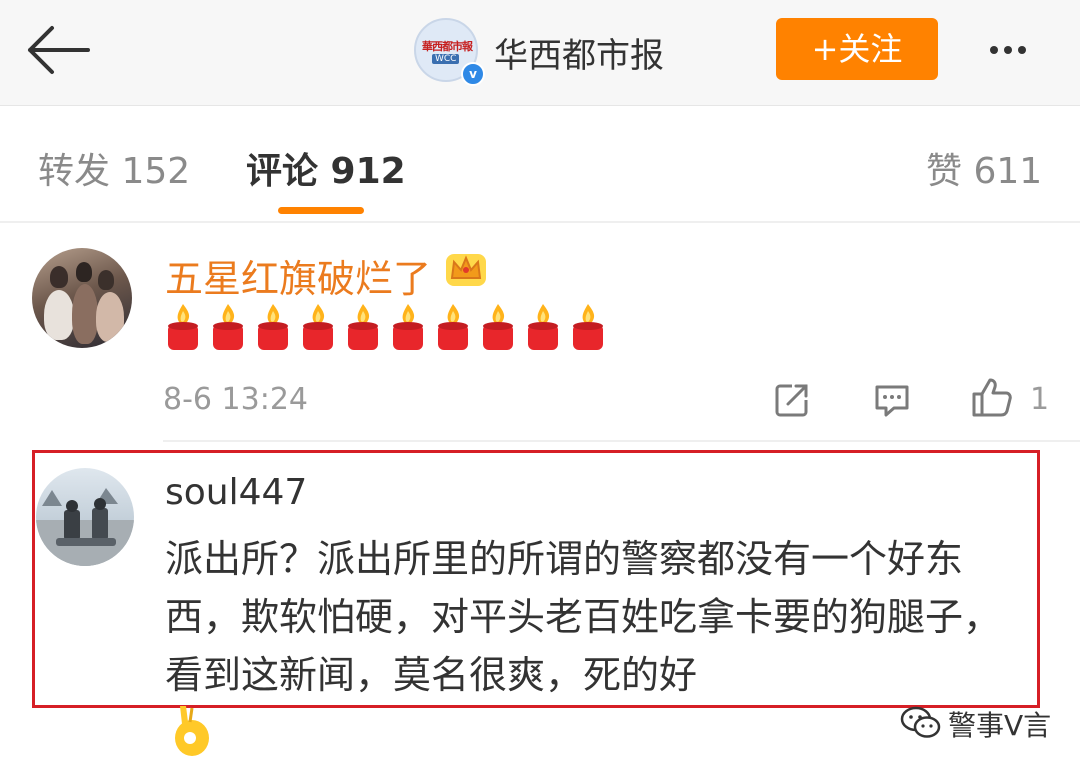  What do you see at coordinates (447, 46) in the screenshot?
I see `logo-text: 華西都市報` at bounding box center [447, 46].